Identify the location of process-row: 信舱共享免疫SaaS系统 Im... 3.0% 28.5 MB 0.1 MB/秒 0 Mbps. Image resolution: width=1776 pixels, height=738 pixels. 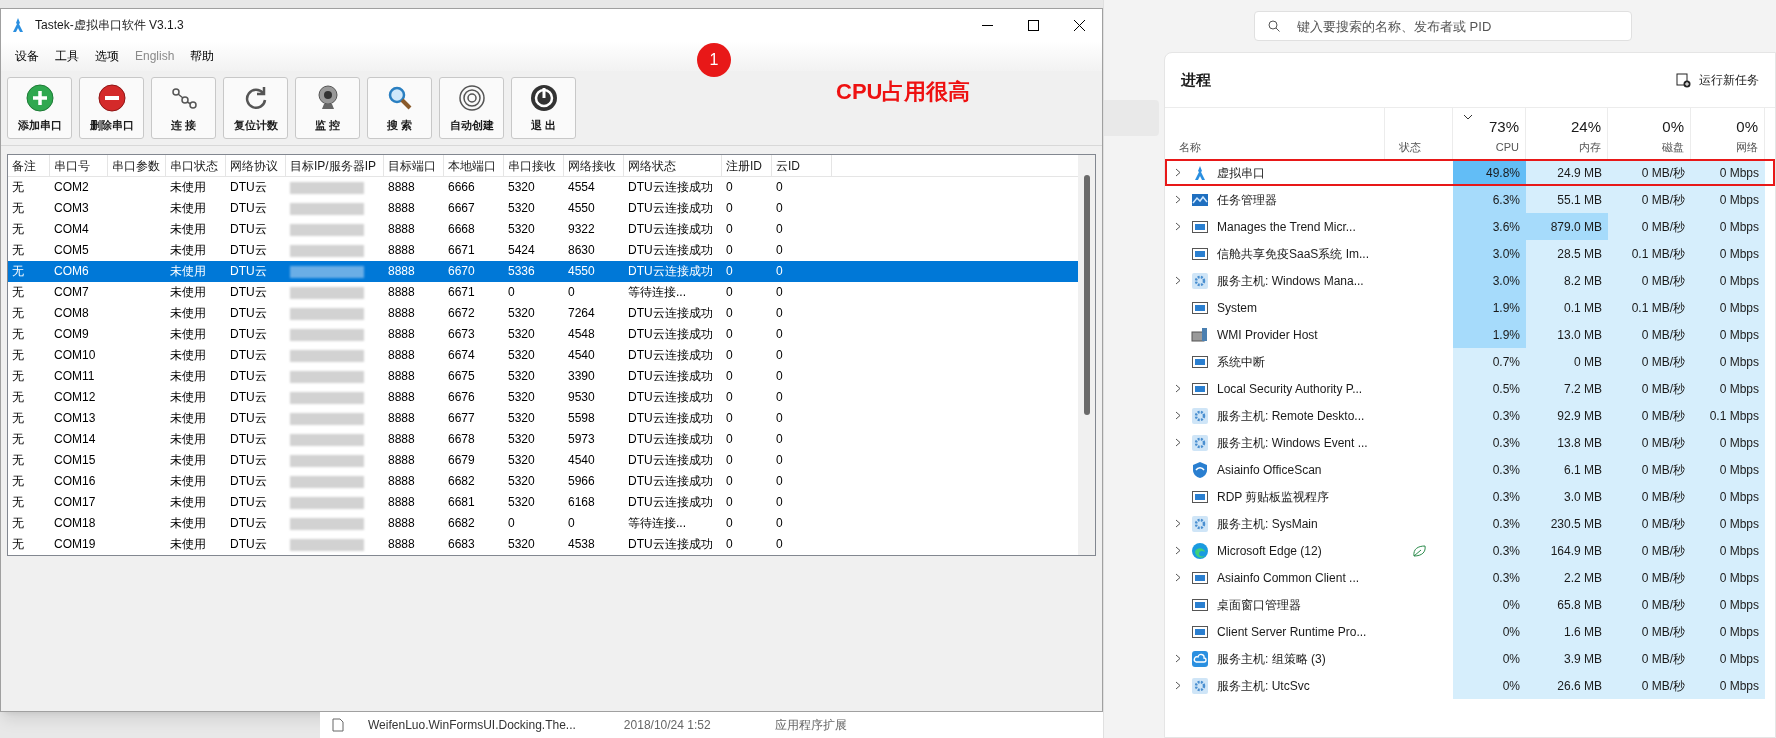
(1470, 253).